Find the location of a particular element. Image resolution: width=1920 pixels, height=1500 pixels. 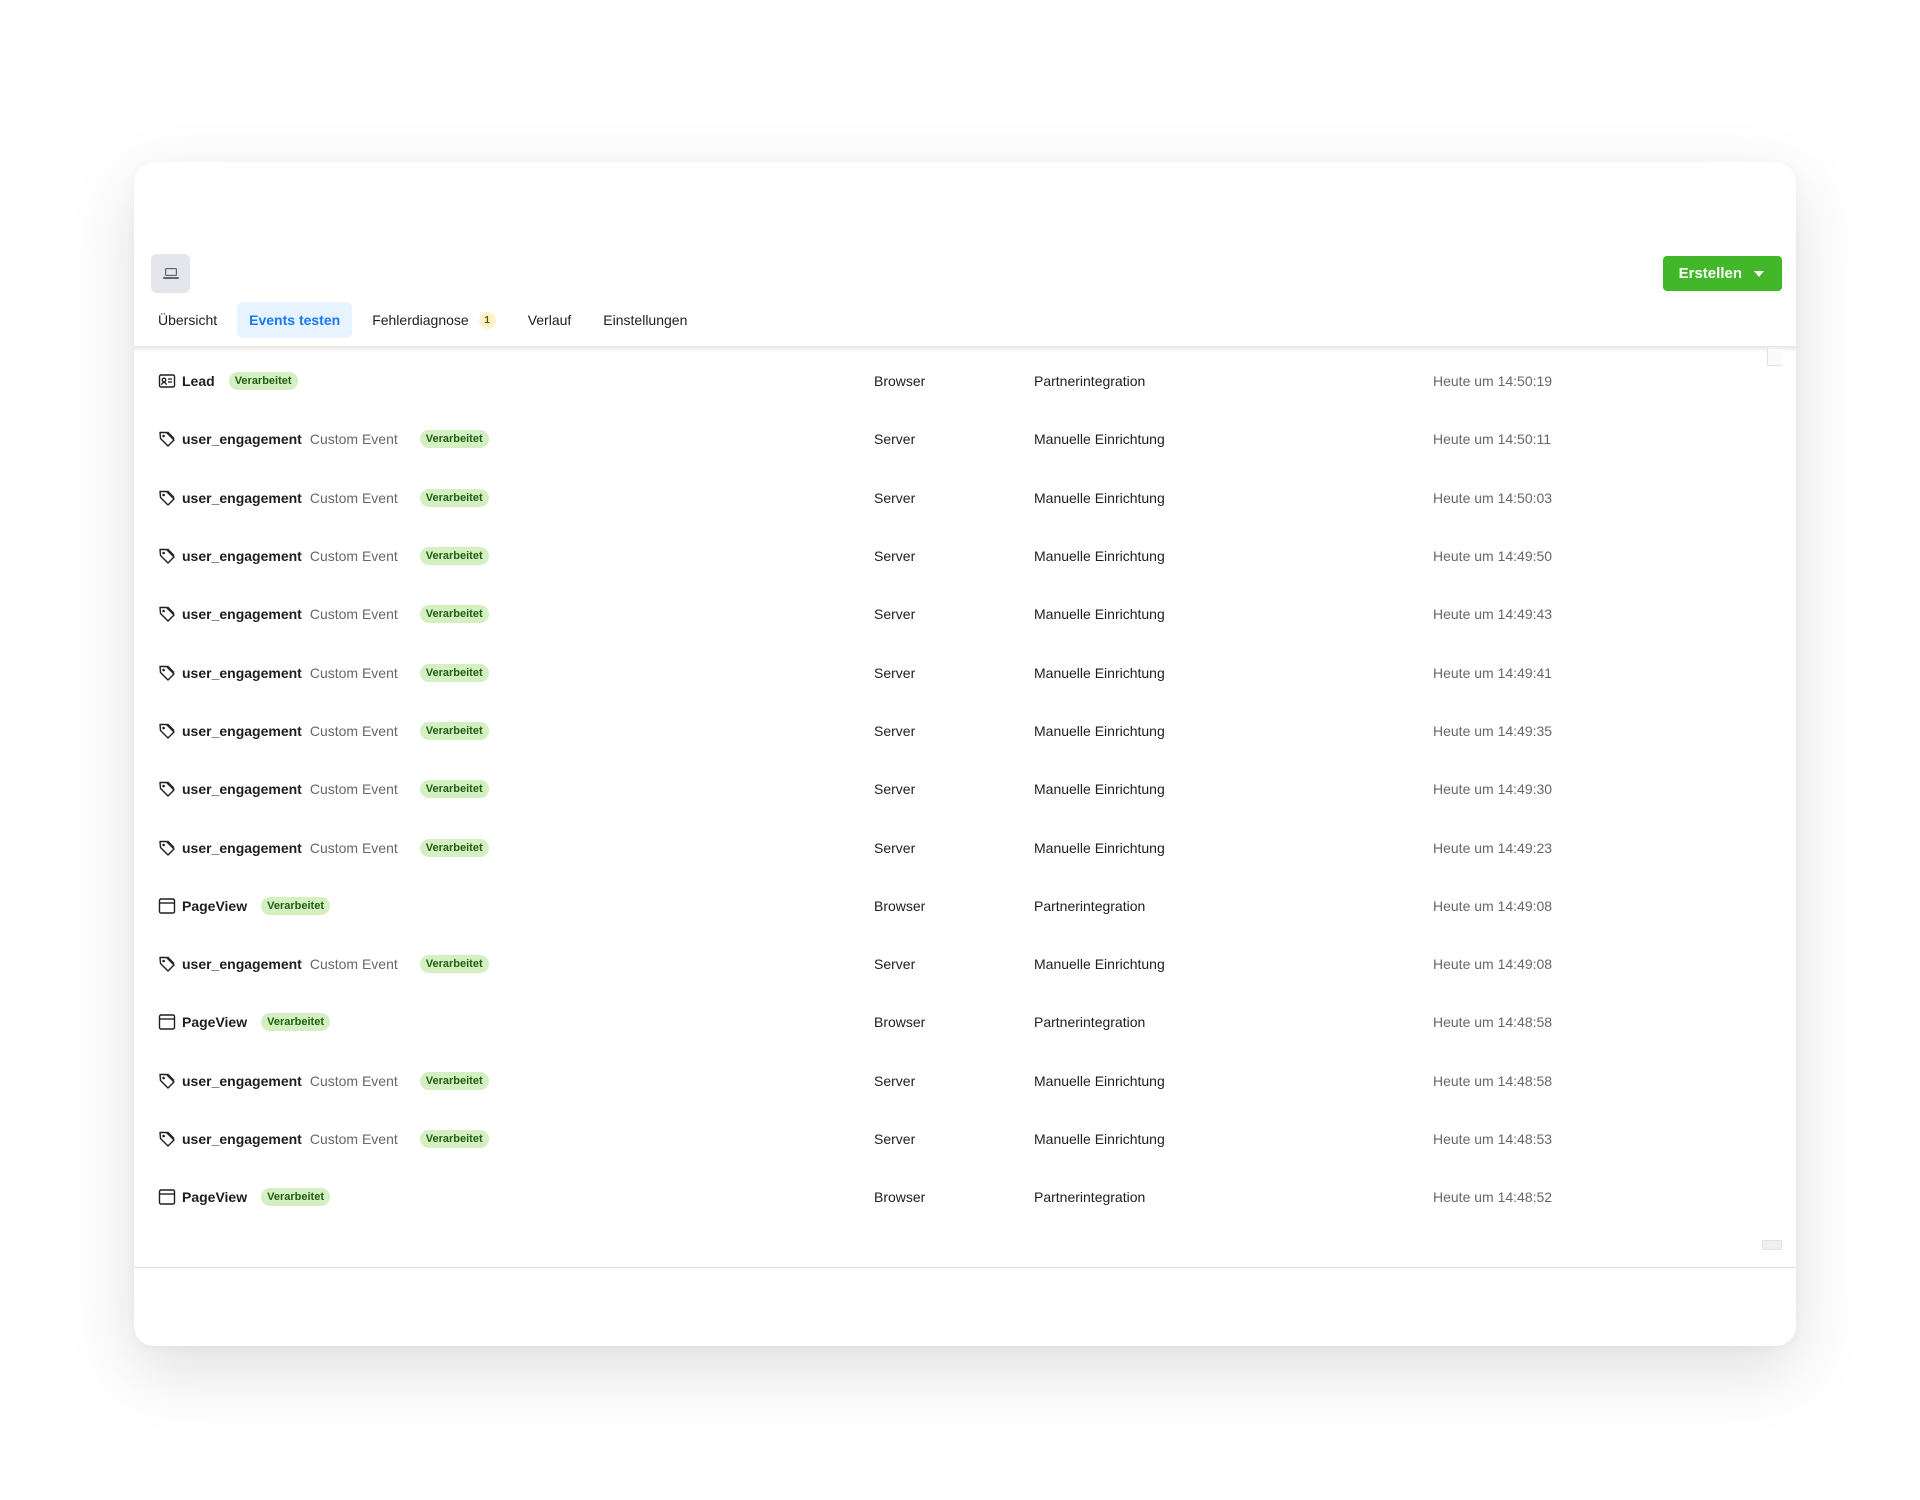

create-button-label: Erstellen is located at coordinates (1710, 273).